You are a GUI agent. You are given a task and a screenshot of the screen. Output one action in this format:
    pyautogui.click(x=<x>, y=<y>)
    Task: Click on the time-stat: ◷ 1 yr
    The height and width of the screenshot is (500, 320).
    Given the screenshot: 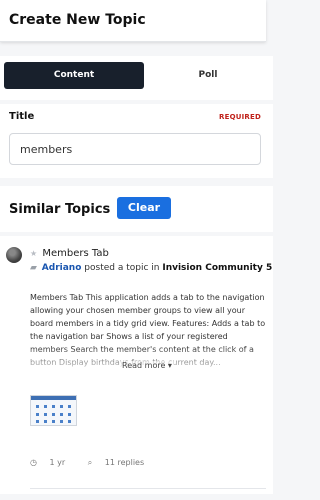 What is the action you would take?
    pyautogui.click(x=52, y=462)
    